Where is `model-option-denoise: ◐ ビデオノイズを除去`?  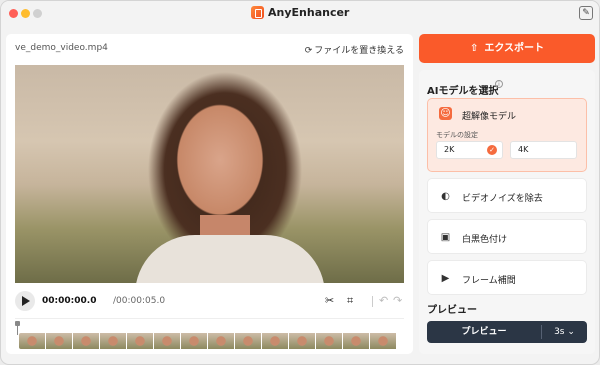 model-option-denoise: ◐ ビデオノイズを除去 is located at coordinates (507, 195).